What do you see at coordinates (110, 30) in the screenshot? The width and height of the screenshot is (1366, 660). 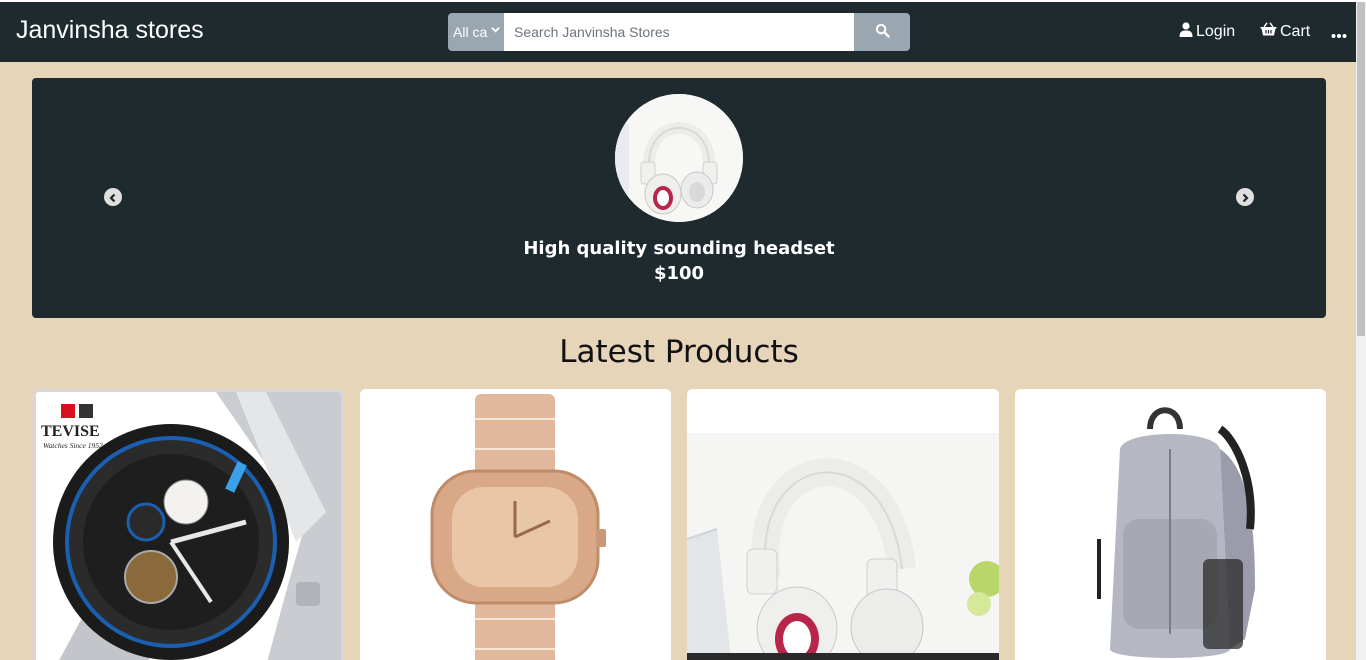 I see `brand-logo: Janvinsha stores` at bounding box center [110, 30].